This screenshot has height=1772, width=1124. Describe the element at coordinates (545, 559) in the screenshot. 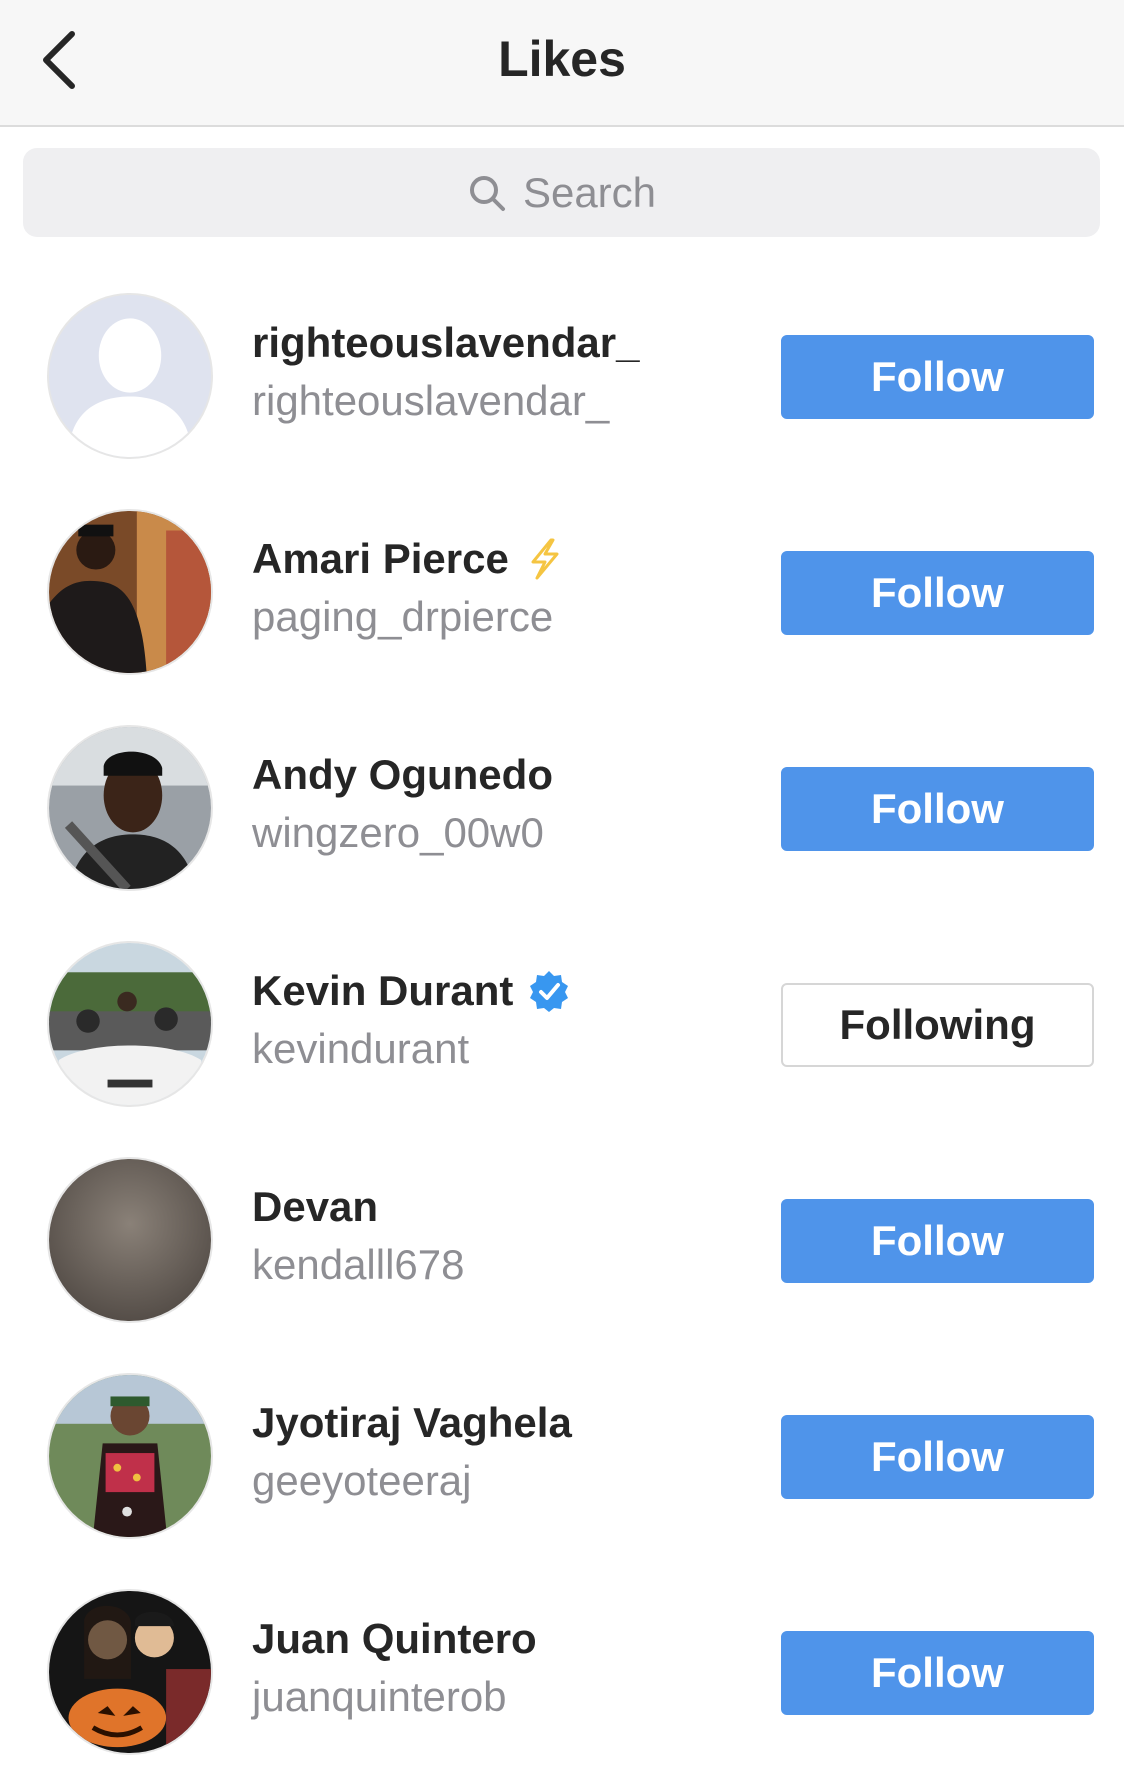

I see `lightning-icon` at that location.